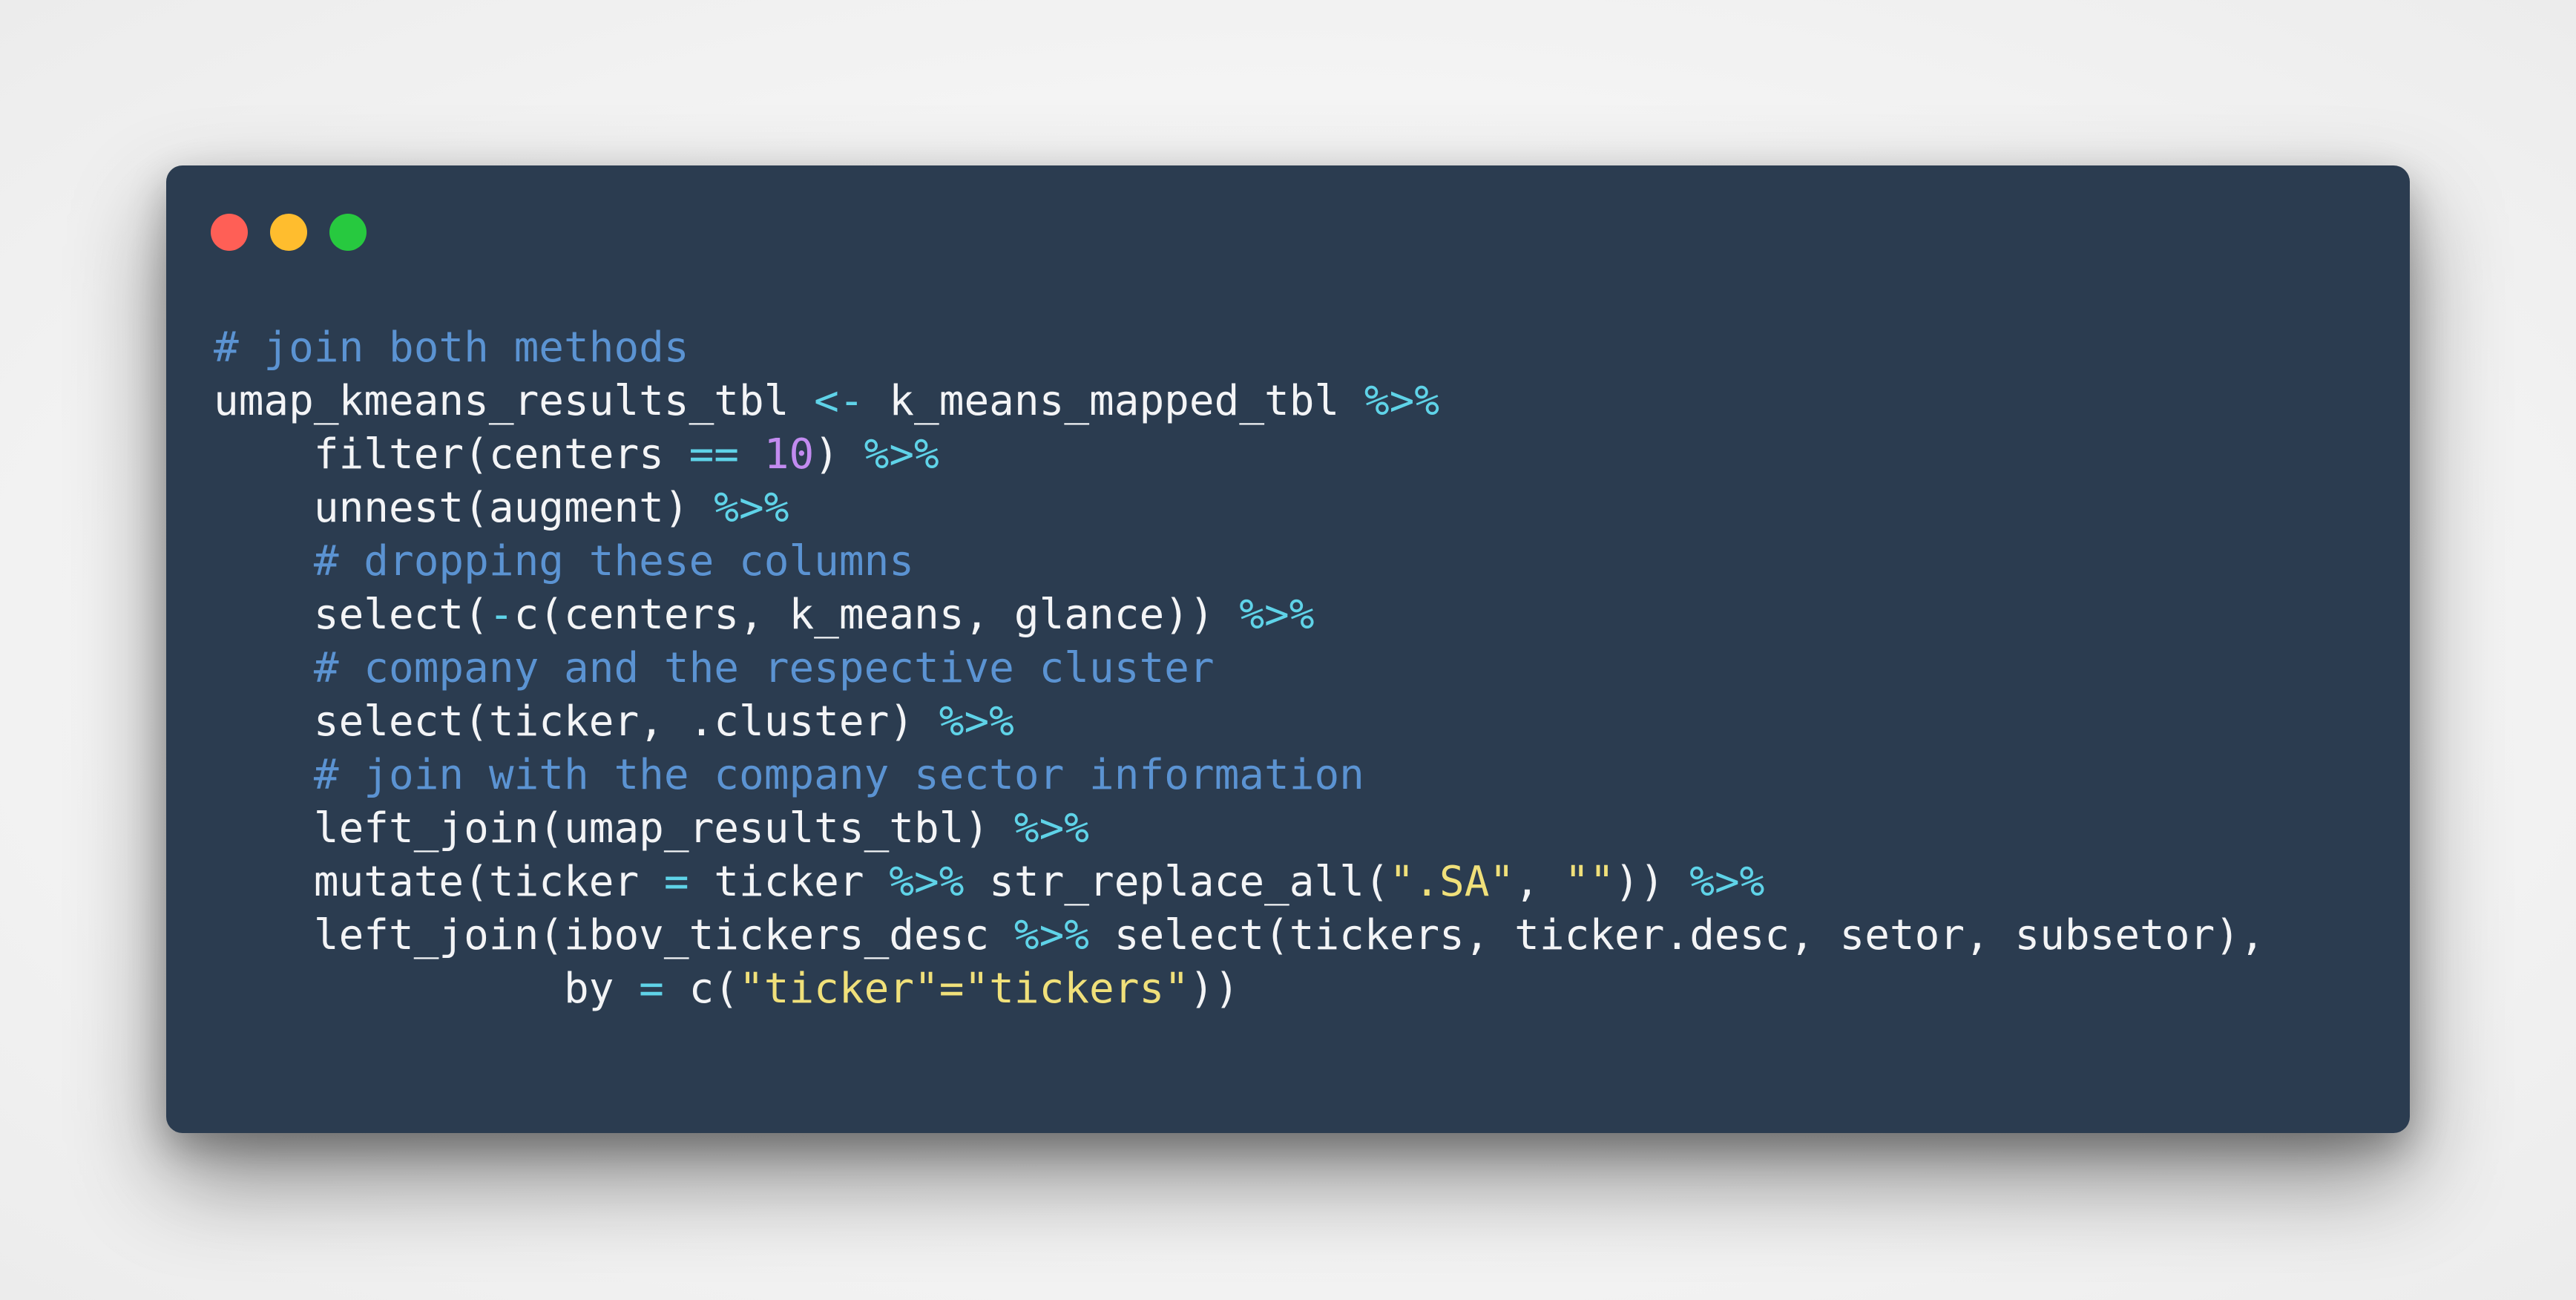 This screenshot has width=2576, height=1300. What do you see at coordinates (1177, 882) in the screenshot?
I see `code-token: str_replace_all(` at bounding box center [1177, 882].